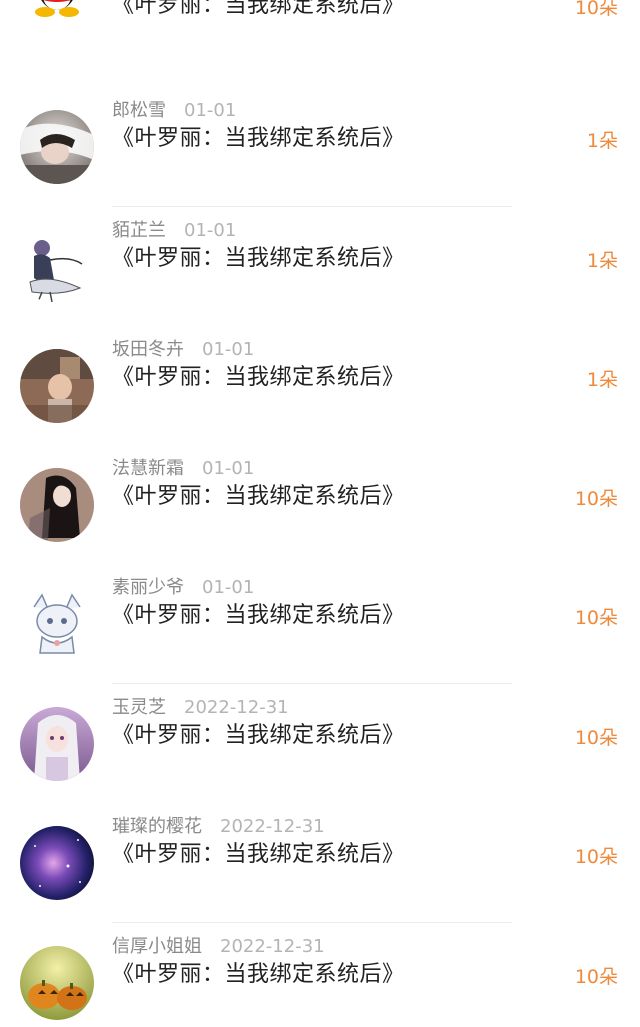  I want to click on item-meta: 信厚小姐姐 2022-12-31, so click(218, 947).